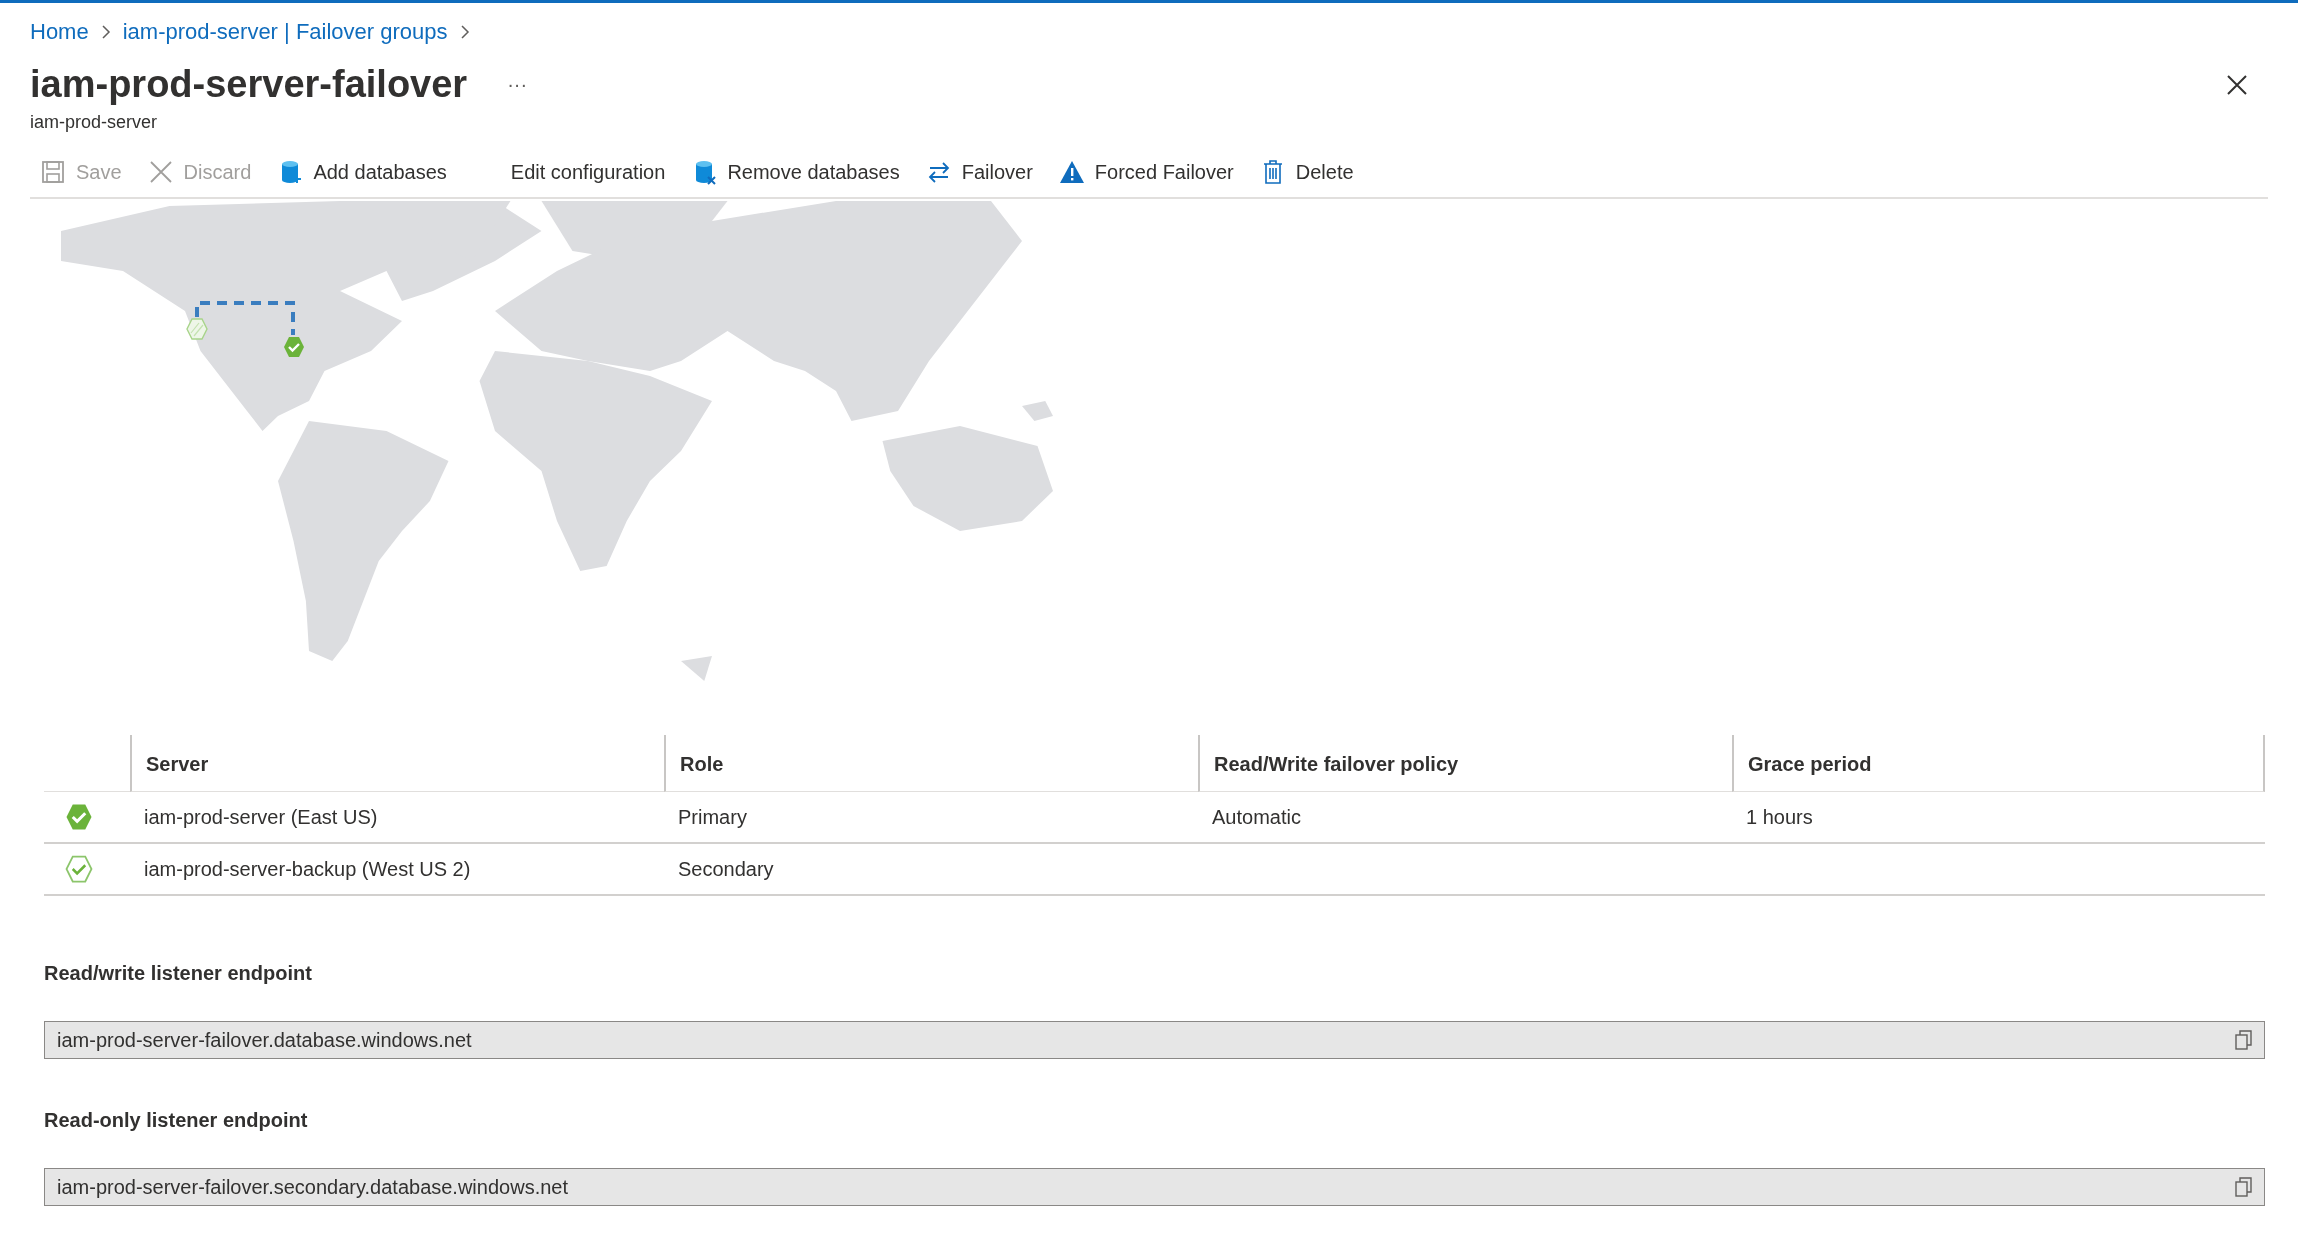  Describe the element at coordinates (1256, 817) in the screenshot. I see `table-cell: Automatic` at that location.